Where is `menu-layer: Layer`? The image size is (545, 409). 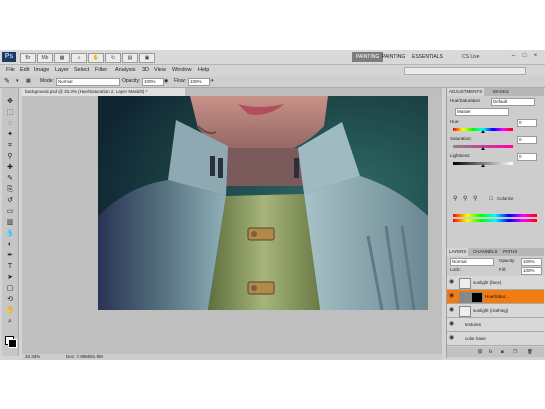 menu-layer: Layer is located at coordinates (62, 70).